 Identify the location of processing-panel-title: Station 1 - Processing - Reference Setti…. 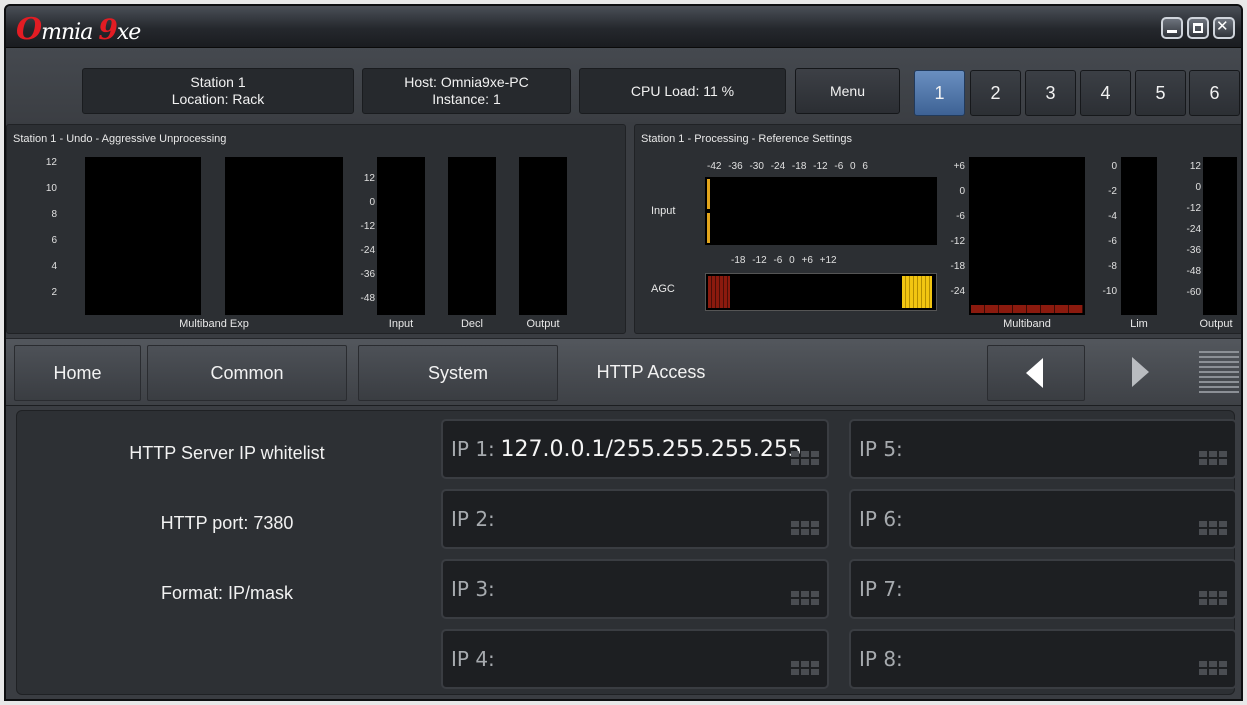
(746, 139).